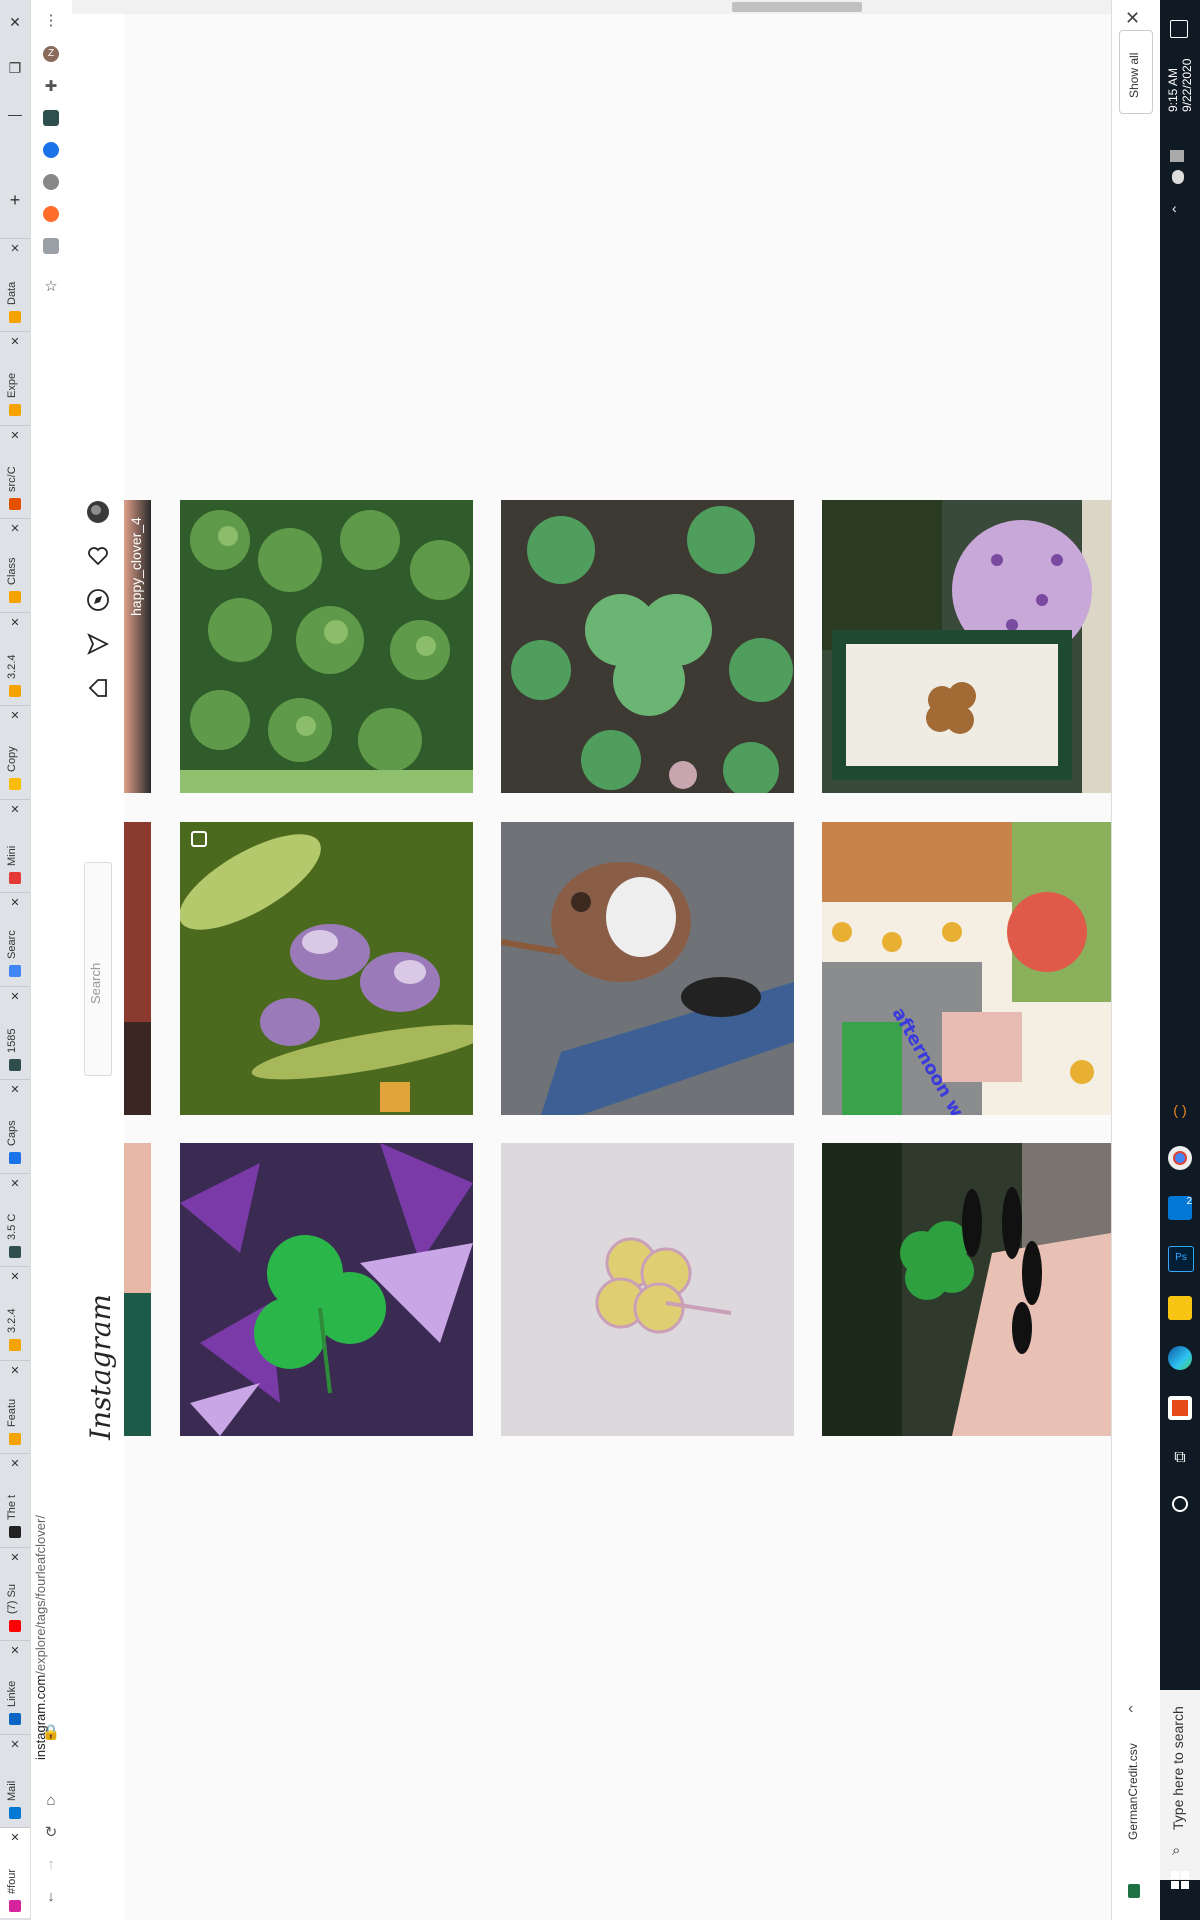 This screenshot has width=1200, height=1920. Describe the element at coordinates (40, 1717) in the screenshot. I see `url-domain: instagram.com` at that location.